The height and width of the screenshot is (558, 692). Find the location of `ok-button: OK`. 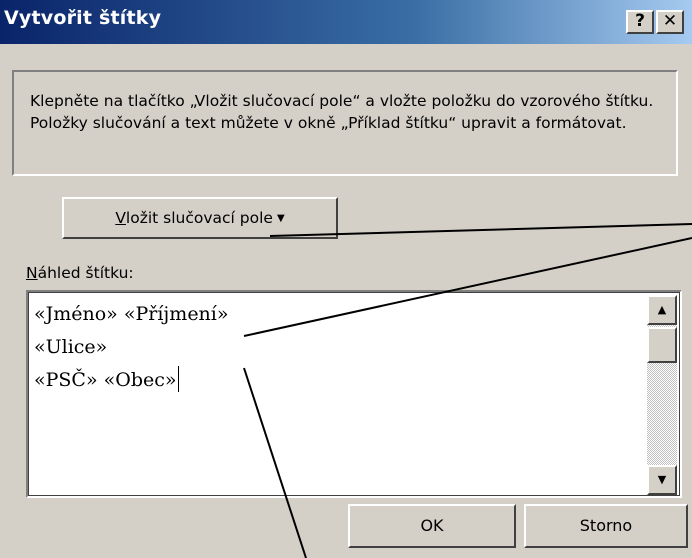

ok-button: OK is located at coordinates (432, 526).